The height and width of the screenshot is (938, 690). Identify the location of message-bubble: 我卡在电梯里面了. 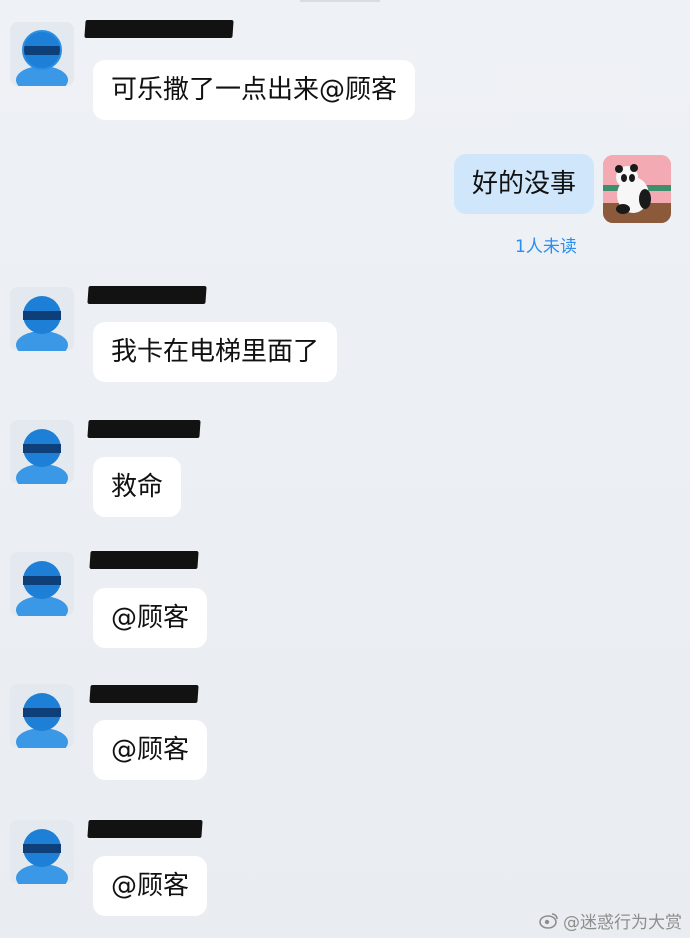
(215, 352).